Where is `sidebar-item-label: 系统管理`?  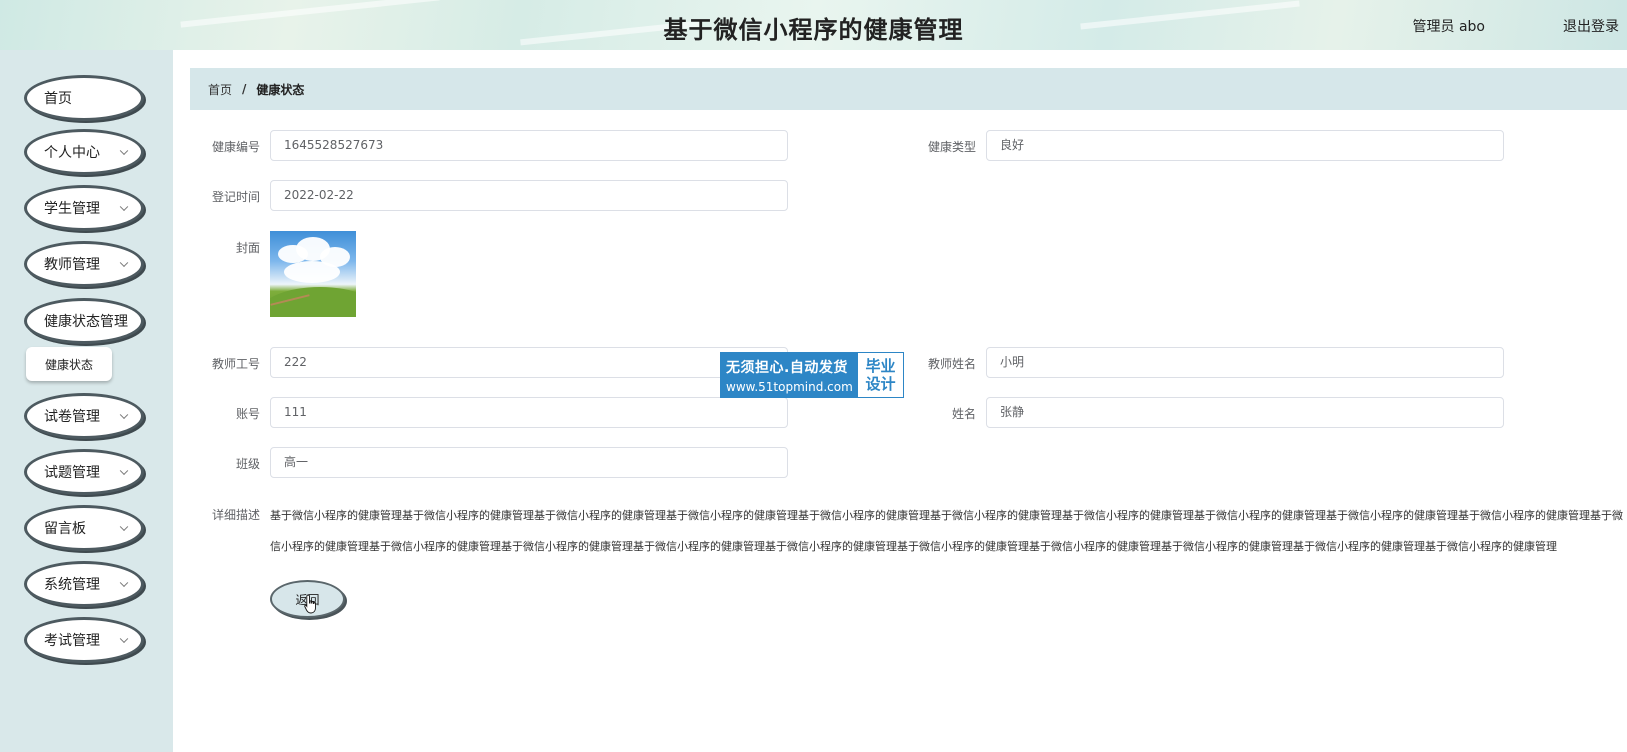
sidebar-item-label: 系统管理 is located at coordinates (72, 585).